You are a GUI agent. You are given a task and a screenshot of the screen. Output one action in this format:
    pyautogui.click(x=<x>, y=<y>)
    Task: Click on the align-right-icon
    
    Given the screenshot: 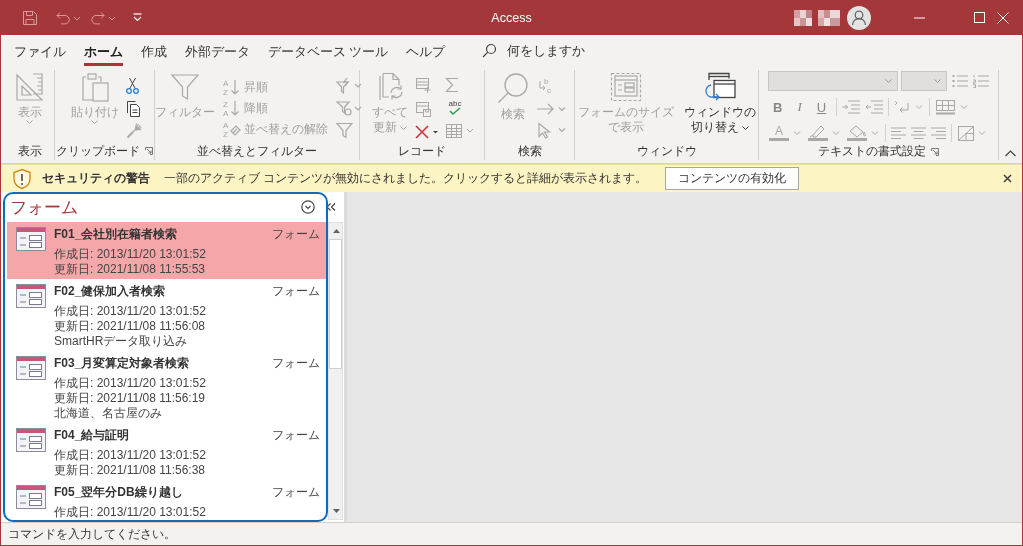 What is the action you would take?
    pyautogui.click(x=938, y=133)
    